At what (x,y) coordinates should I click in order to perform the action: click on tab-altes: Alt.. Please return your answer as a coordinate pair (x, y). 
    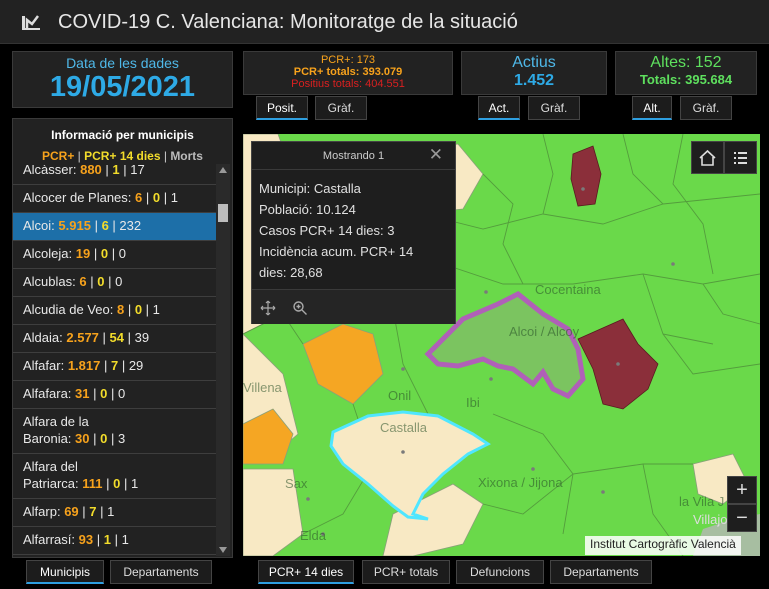
    Looking at the image, I should click on (652, 108).